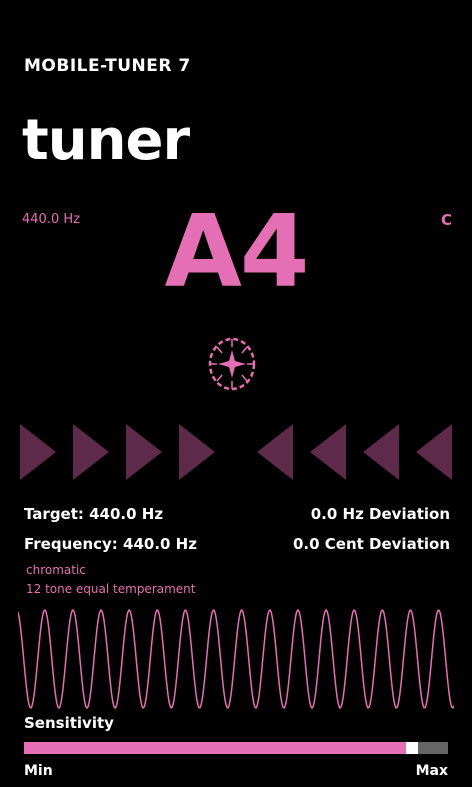 Image resolution: width=472 pixels, height=787 pixels. Describe the element at coordinates (38, 771) in the screenshot. I see `sensitivity-min-label: Min` at that location.